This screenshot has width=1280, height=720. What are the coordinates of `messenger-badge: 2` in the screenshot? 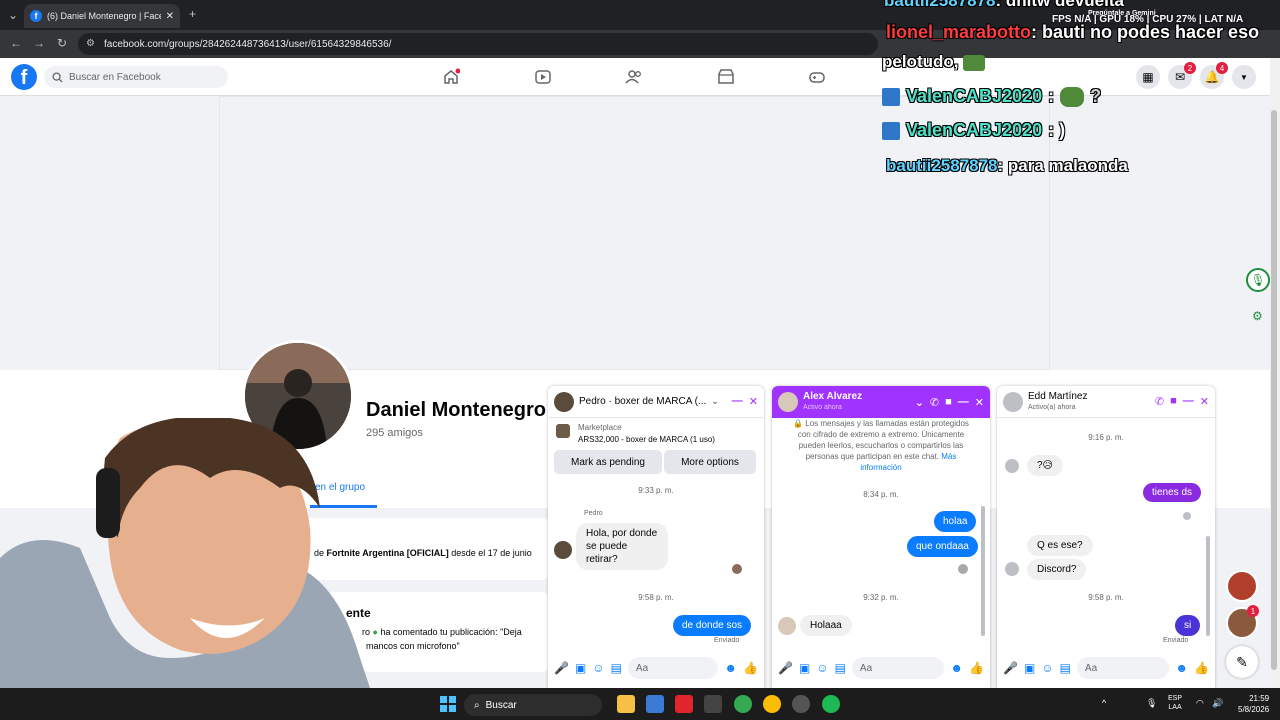 It's located at (1190, 68).